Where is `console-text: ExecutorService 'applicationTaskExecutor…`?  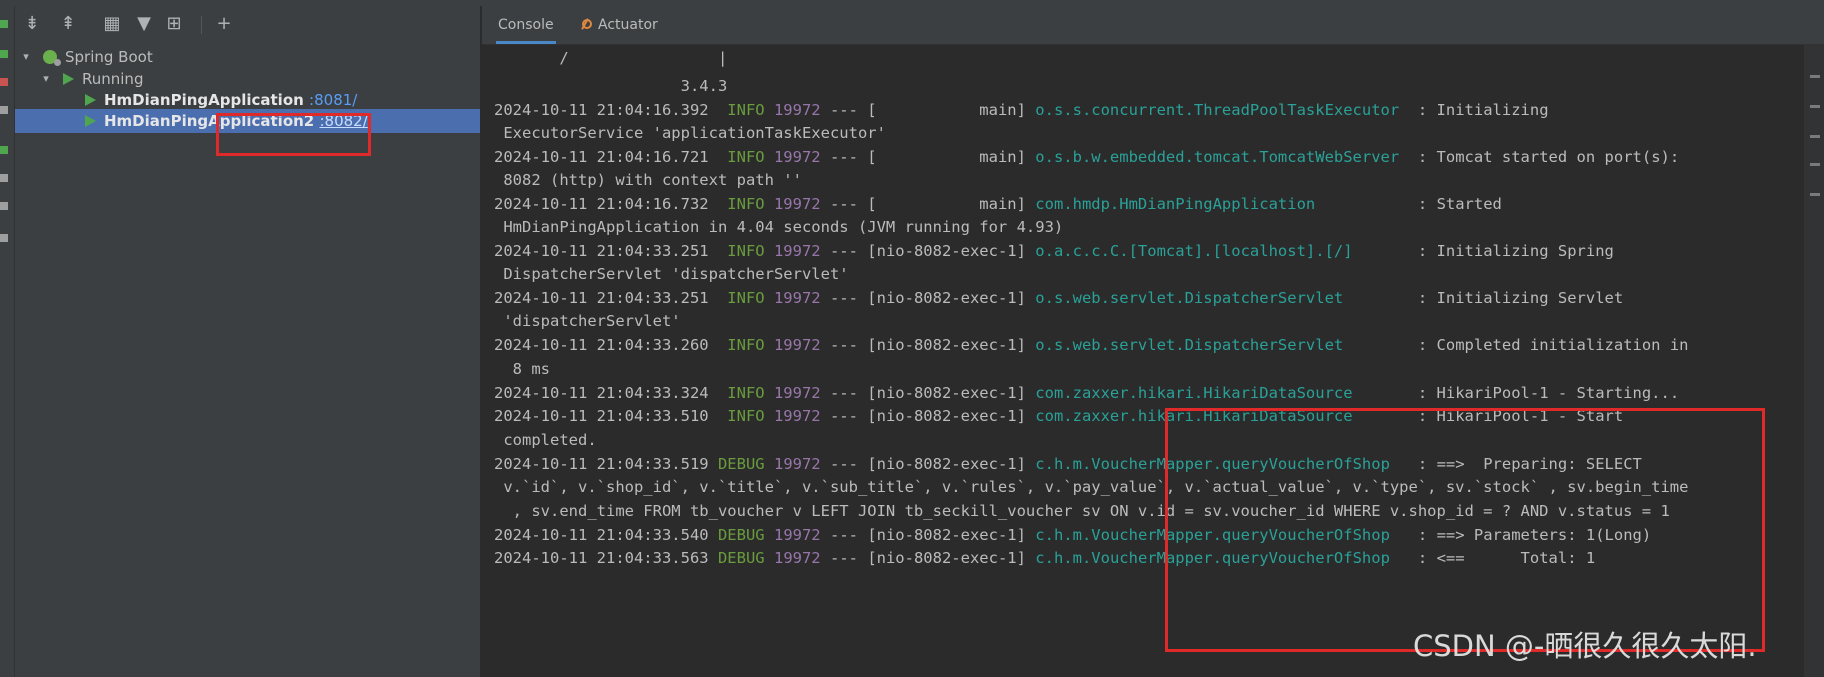 console-text: ExecutorService 'applicationTaskExecutor… is located at coordinates (690, 133).